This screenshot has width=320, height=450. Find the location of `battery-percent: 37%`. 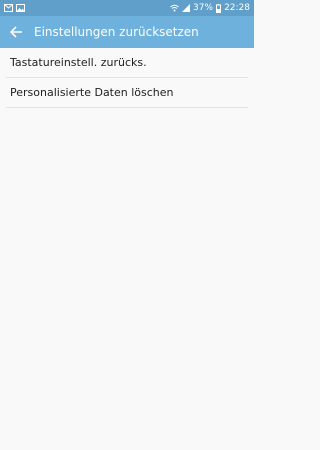

battery-percent: 37% is located at coordinates (203, 8).